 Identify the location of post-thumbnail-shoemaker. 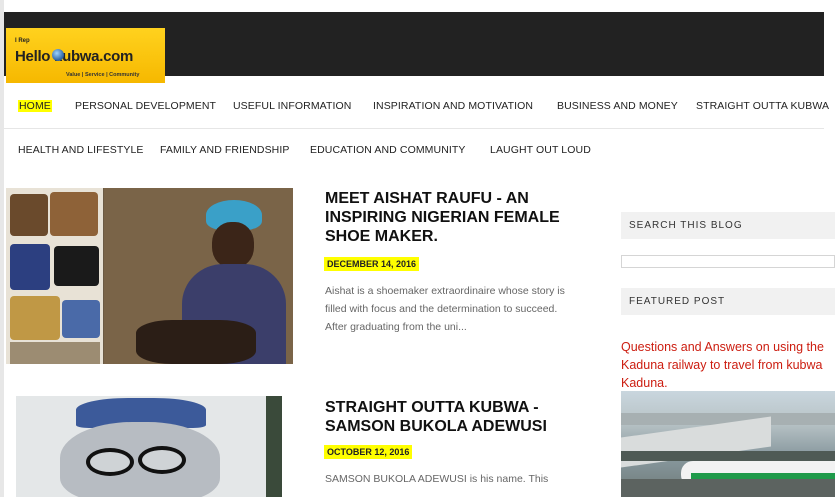
(149, 276).